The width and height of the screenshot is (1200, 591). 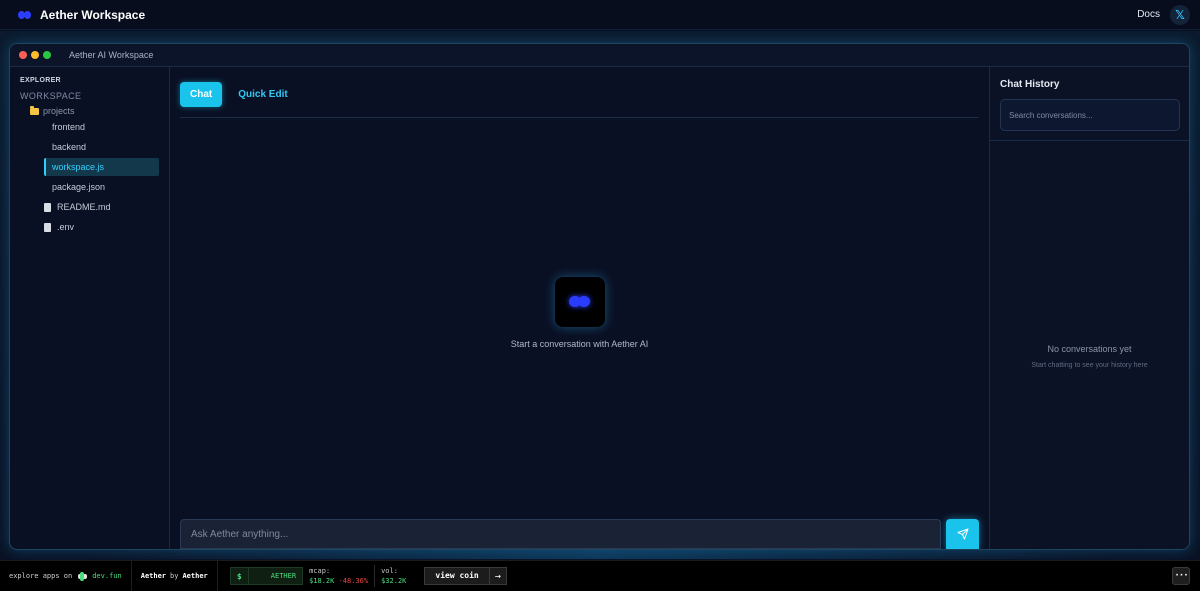 What do you see at coordinates (101, 127) in the screenshot?
I see `tree-item-frontend: frontend` at bounding box center [101, 127].